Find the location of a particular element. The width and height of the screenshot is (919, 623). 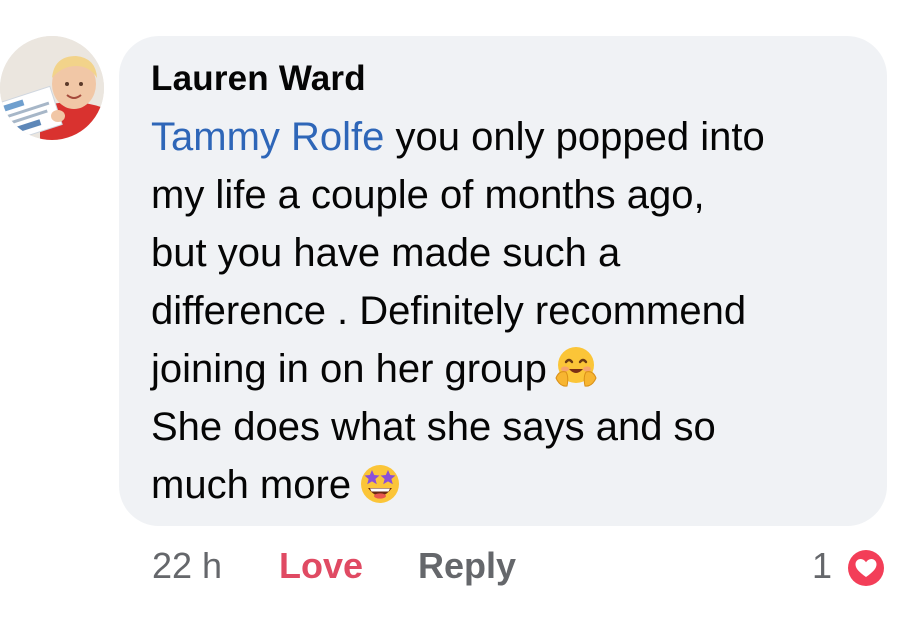

star-struck-icon is located at coordinates (380, 484).